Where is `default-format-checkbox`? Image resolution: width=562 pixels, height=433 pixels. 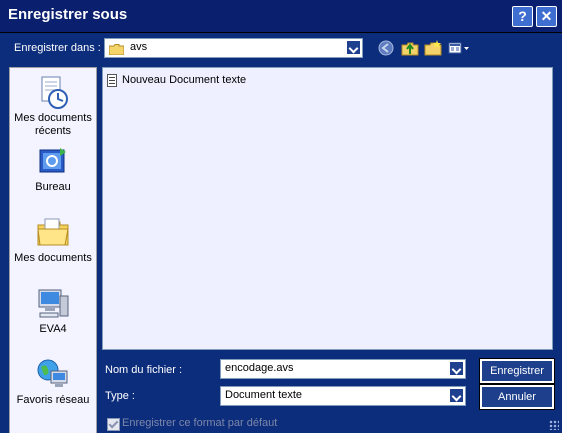 default-format-checkbox is located at coordinates (113, 424).